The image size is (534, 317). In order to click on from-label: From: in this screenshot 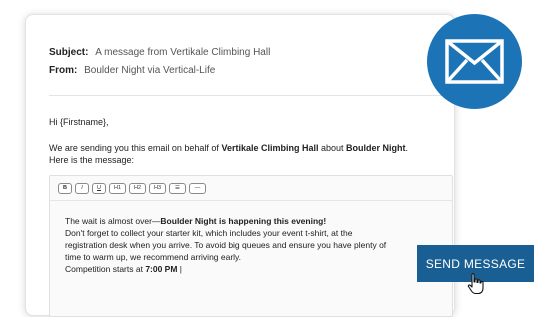, I will do `click(63, 70)`.